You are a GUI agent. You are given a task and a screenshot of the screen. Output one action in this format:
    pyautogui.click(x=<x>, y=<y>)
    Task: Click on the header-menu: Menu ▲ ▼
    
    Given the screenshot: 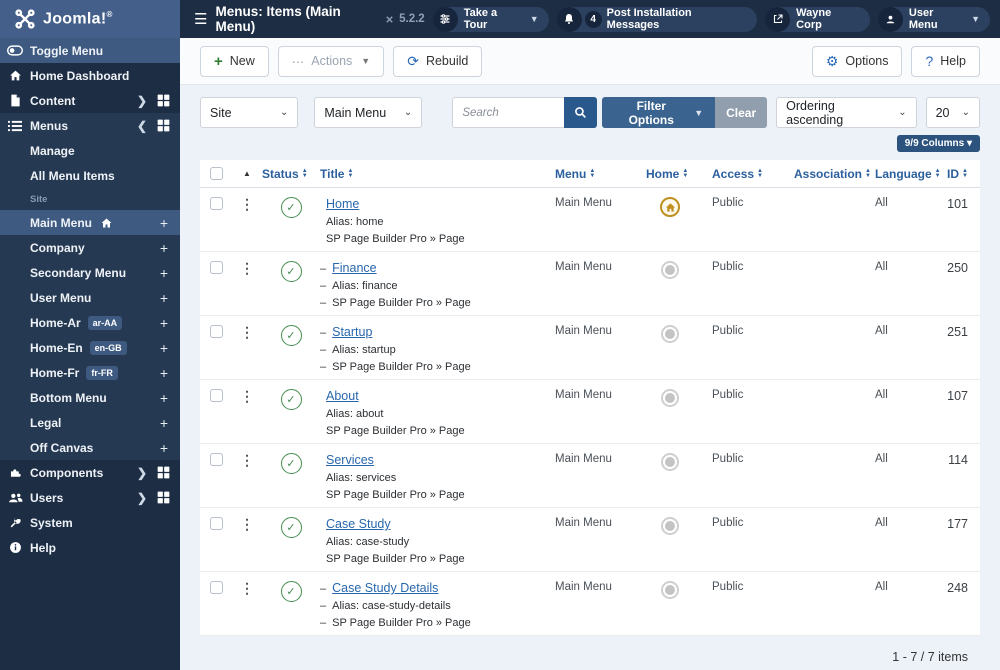 What is the action you would take?
    pyautogui.click(x=592, y=174)
    